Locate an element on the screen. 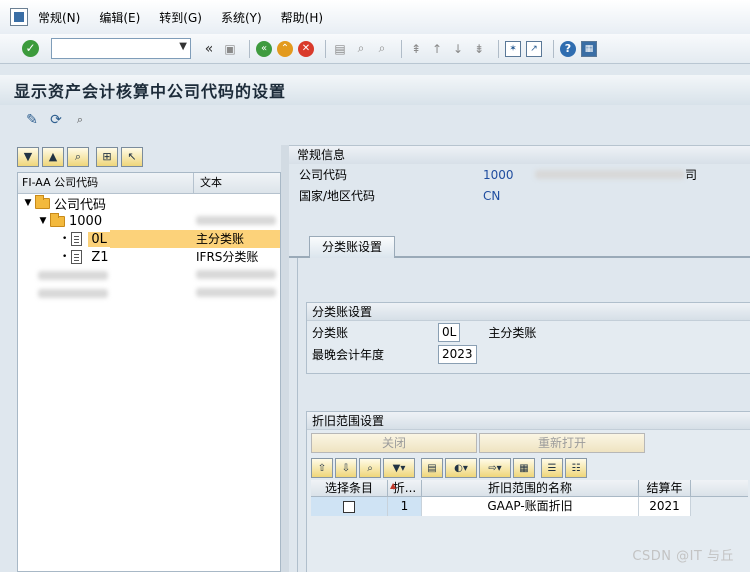  fiscal-year-field: 2023 is located at coordinates (457, 354).